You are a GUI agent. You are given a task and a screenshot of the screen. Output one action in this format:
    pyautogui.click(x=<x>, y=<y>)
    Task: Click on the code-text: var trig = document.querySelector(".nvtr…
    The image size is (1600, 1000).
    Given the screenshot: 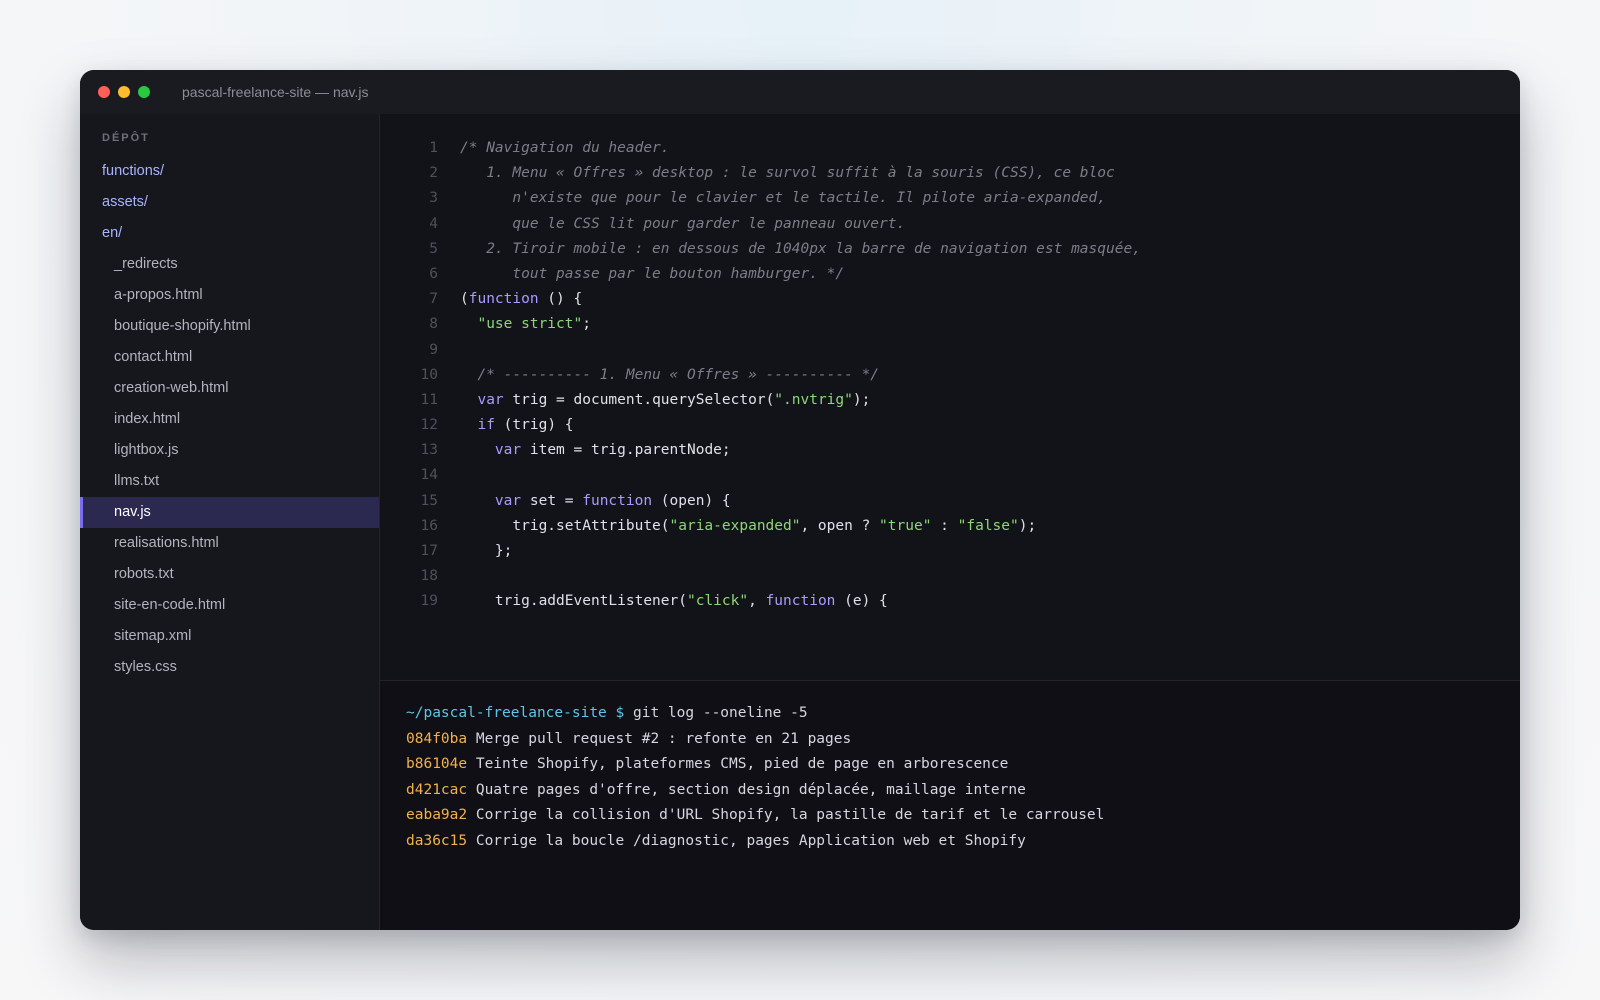 What is the action you would take?
    pyautogui.click(x=654, y=400)
    